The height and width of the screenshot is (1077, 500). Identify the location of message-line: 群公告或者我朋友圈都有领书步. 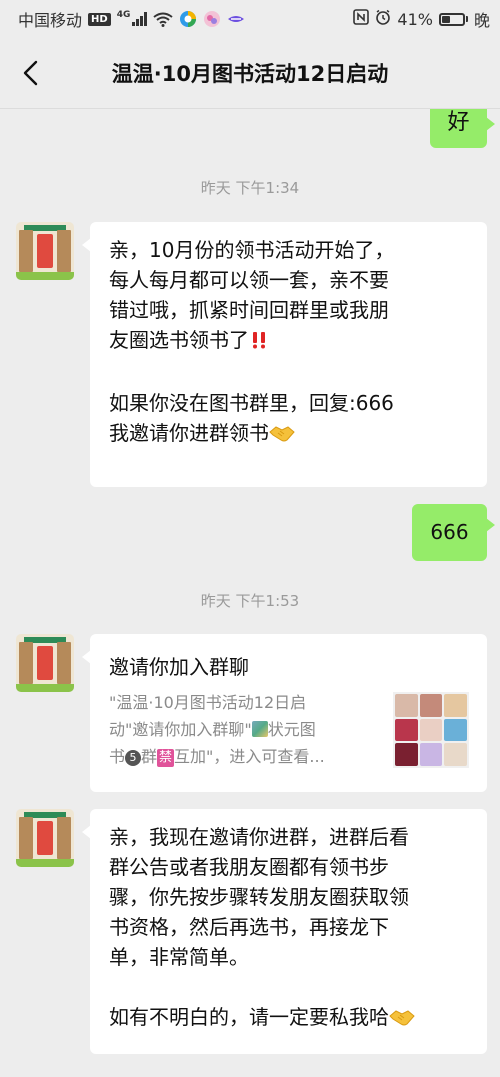
(249, 867).